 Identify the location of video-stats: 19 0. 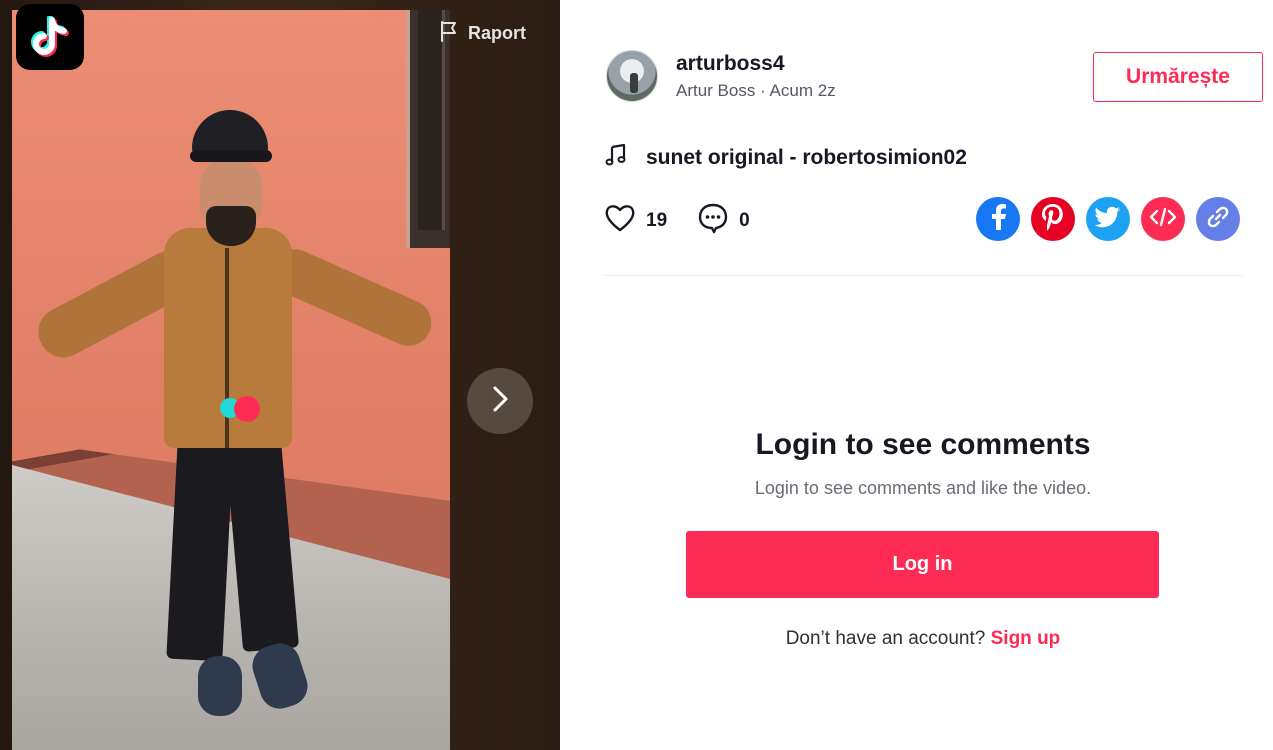
(692, 221).